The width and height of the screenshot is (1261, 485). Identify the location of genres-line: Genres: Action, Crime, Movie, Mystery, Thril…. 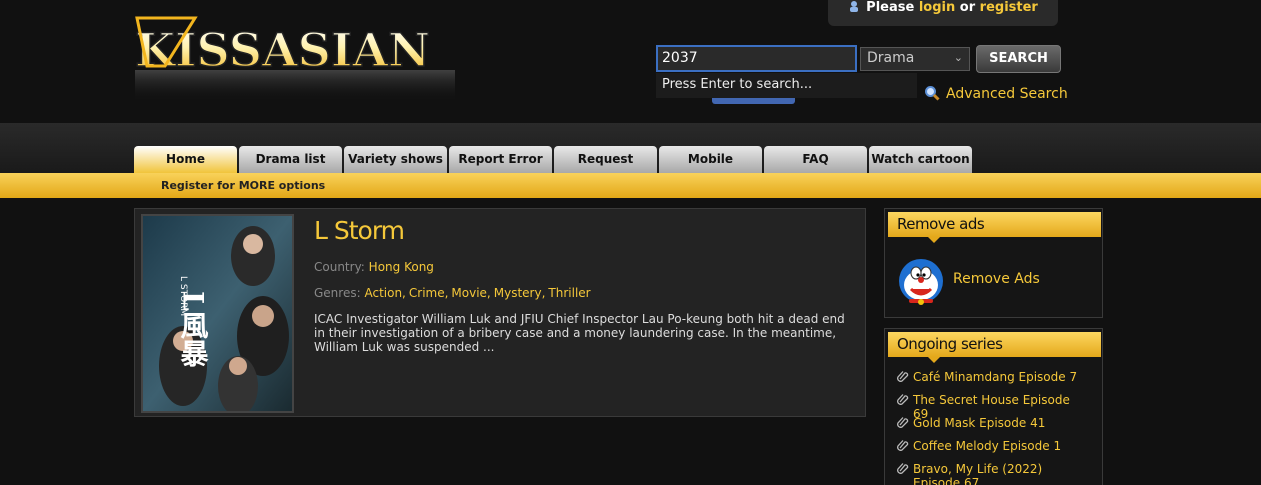
(454, 293).